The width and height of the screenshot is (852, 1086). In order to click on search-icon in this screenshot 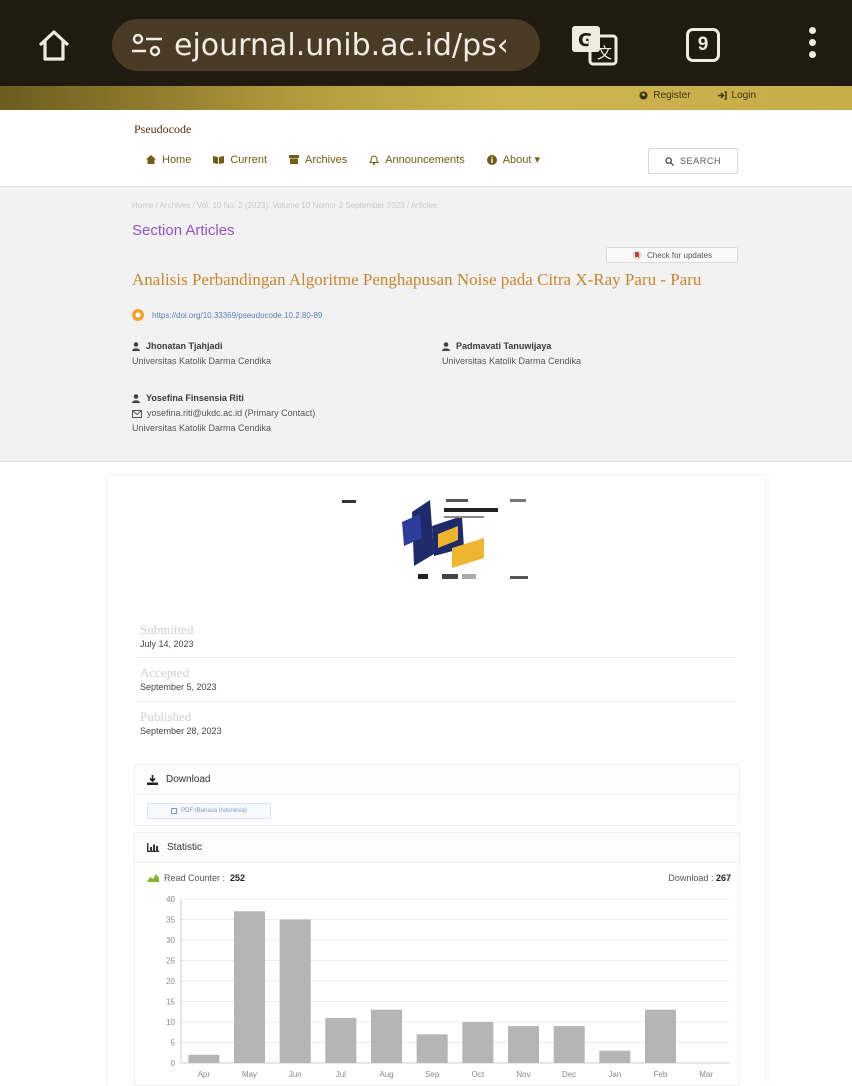, I will do `click(669, 161)`.